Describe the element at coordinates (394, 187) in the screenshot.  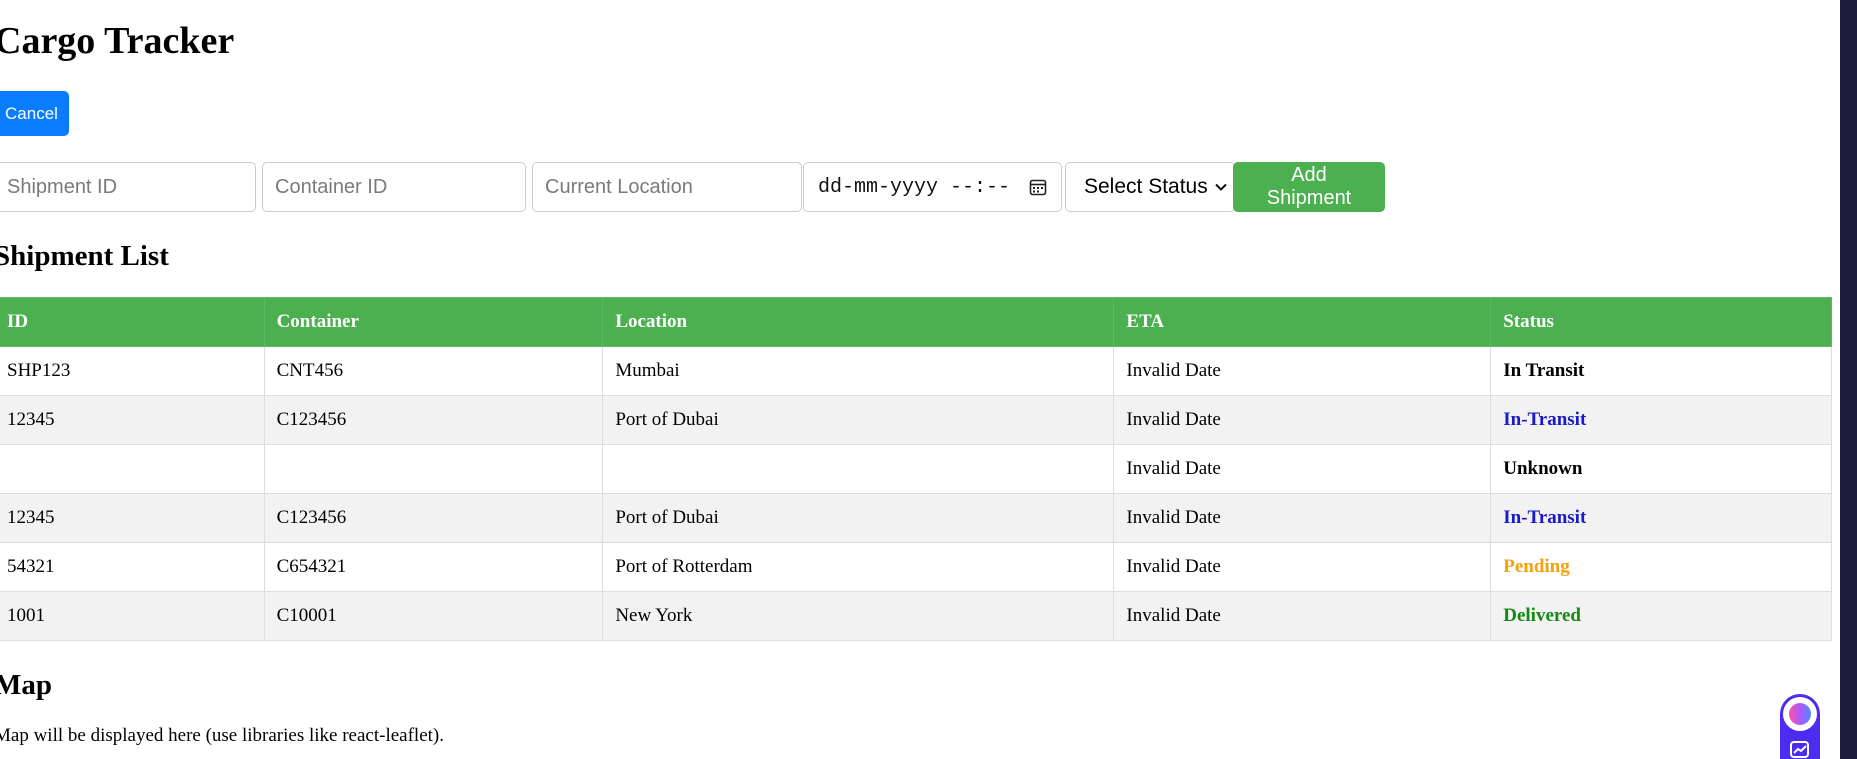
I see `container-id-input` at that location.